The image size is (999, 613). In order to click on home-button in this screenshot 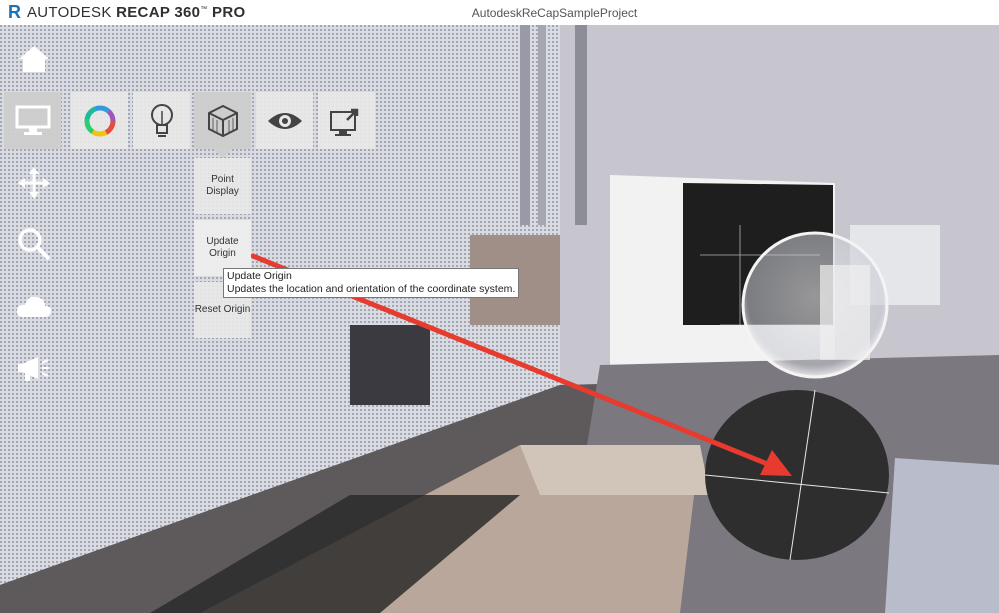, I will do `click(34, 59)`.